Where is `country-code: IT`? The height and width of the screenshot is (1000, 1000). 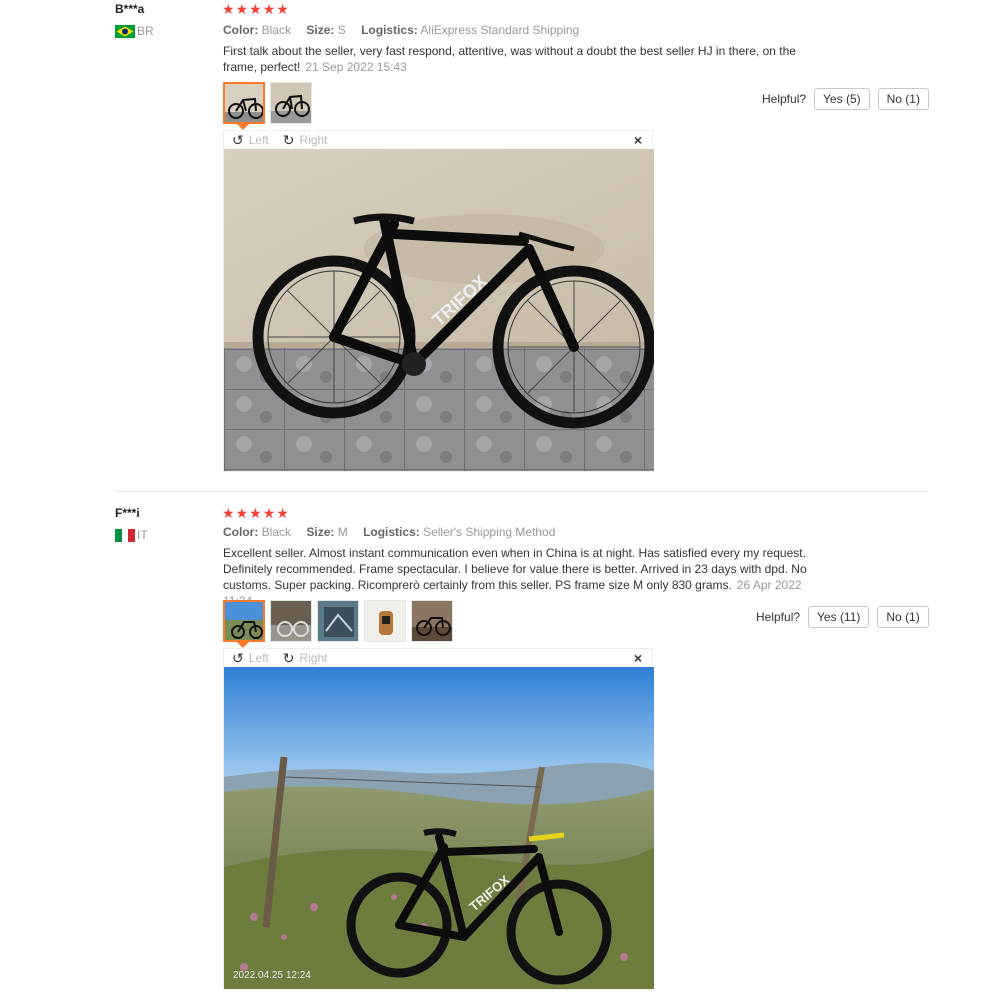 country-code: IT is located at coordinates (142, 535).